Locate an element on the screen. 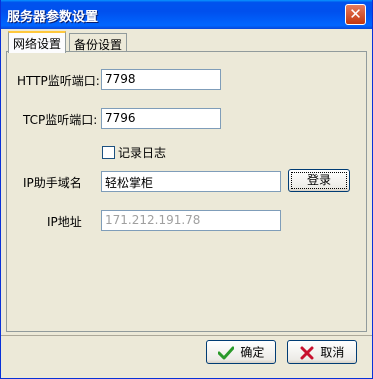  close-icon: ✕ is located at coordinates (355, 14).